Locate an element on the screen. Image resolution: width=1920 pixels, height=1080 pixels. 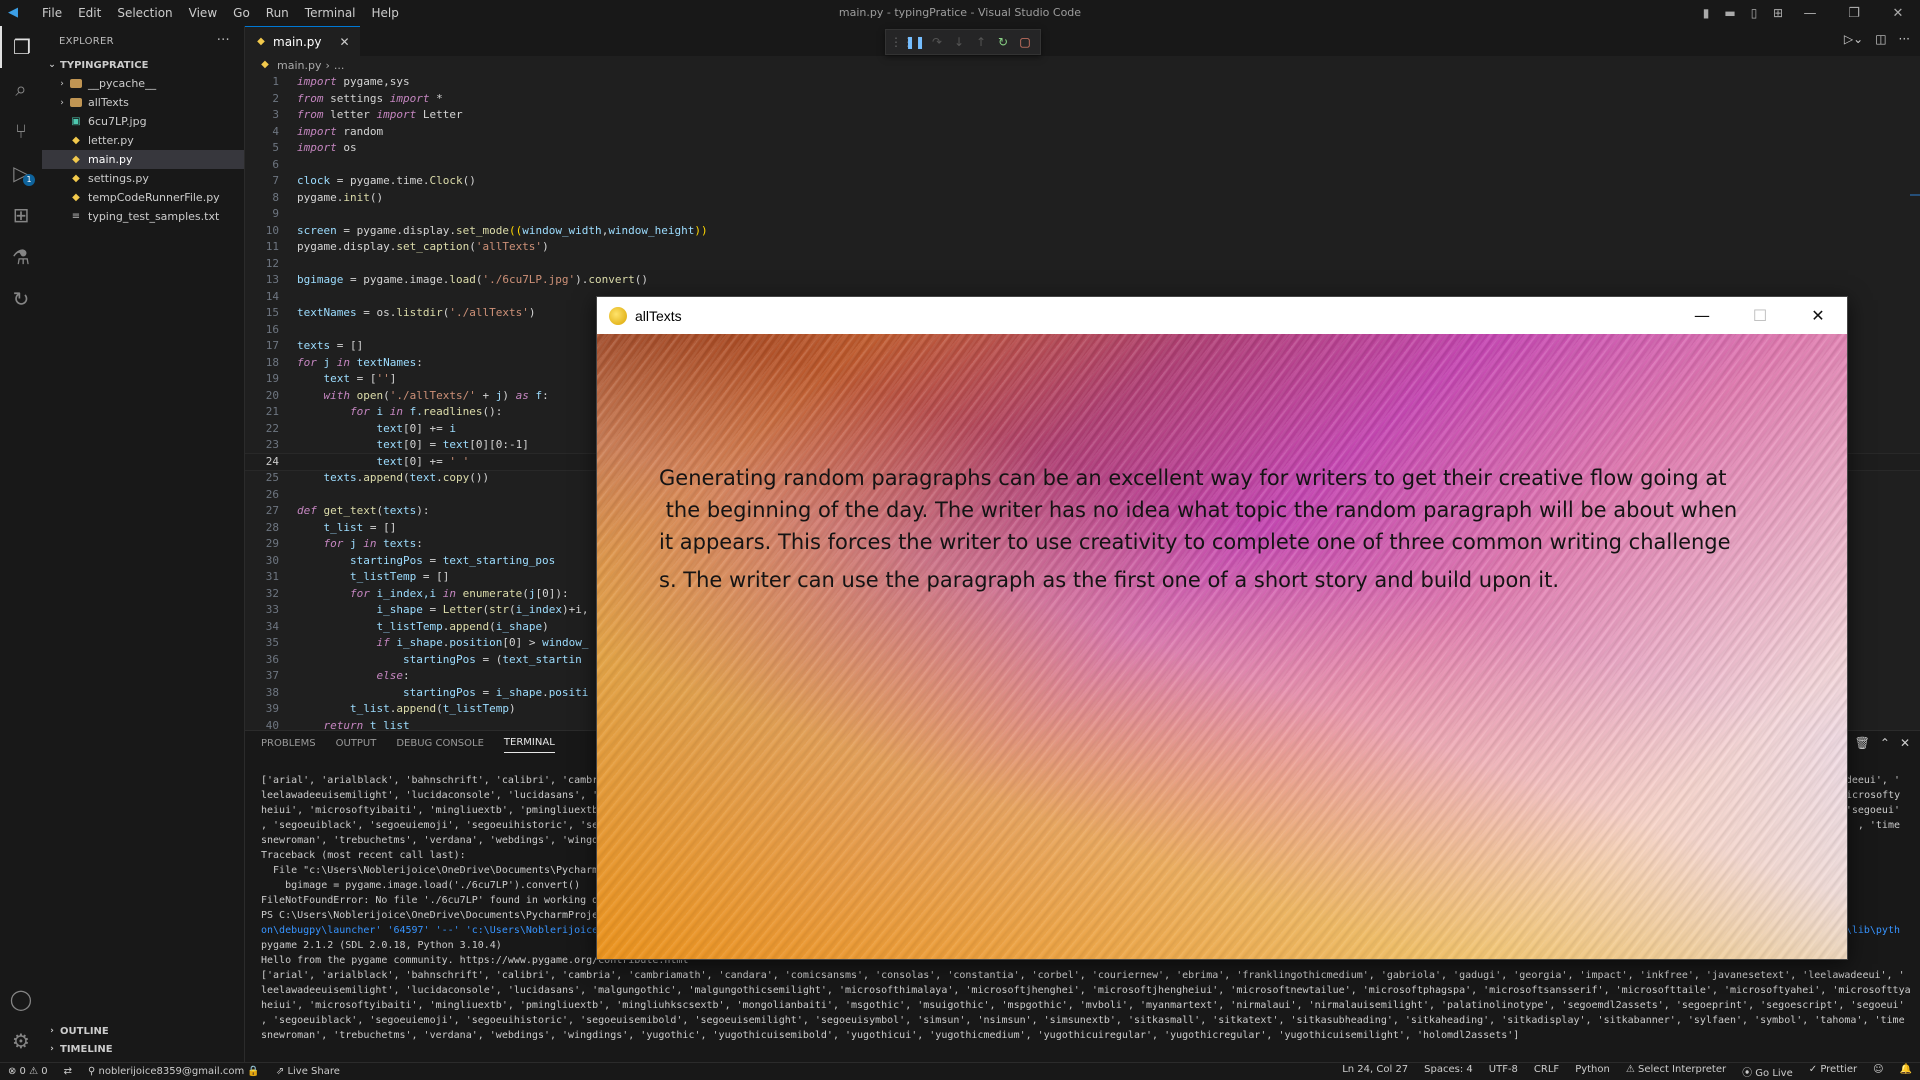
timeline-section: › TIMELINE is located at coordinates (143, 1049).